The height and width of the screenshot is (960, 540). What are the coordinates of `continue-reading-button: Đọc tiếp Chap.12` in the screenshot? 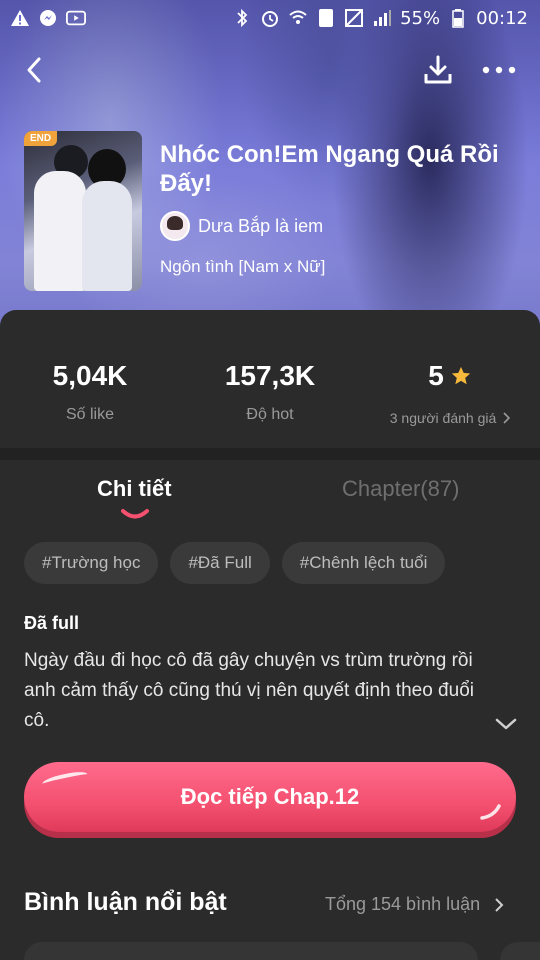 It's located at (270, 797).